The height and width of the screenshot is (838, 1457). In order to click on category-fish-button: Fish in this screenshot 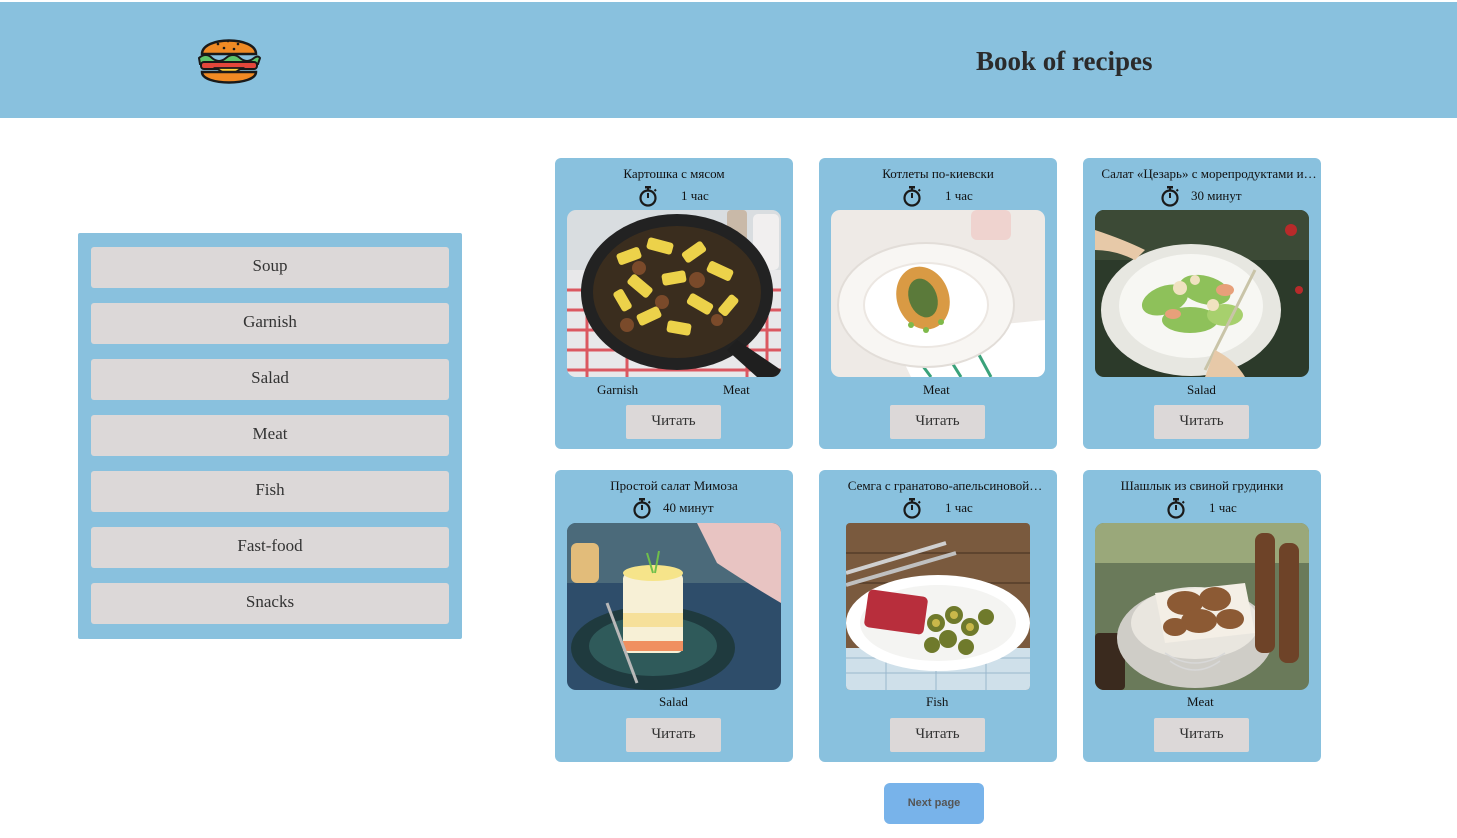, I will do `click(270, 491)`.